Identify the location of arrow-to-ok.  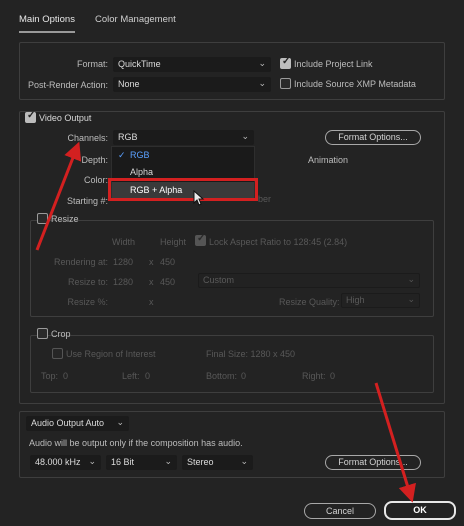
(395, 442).